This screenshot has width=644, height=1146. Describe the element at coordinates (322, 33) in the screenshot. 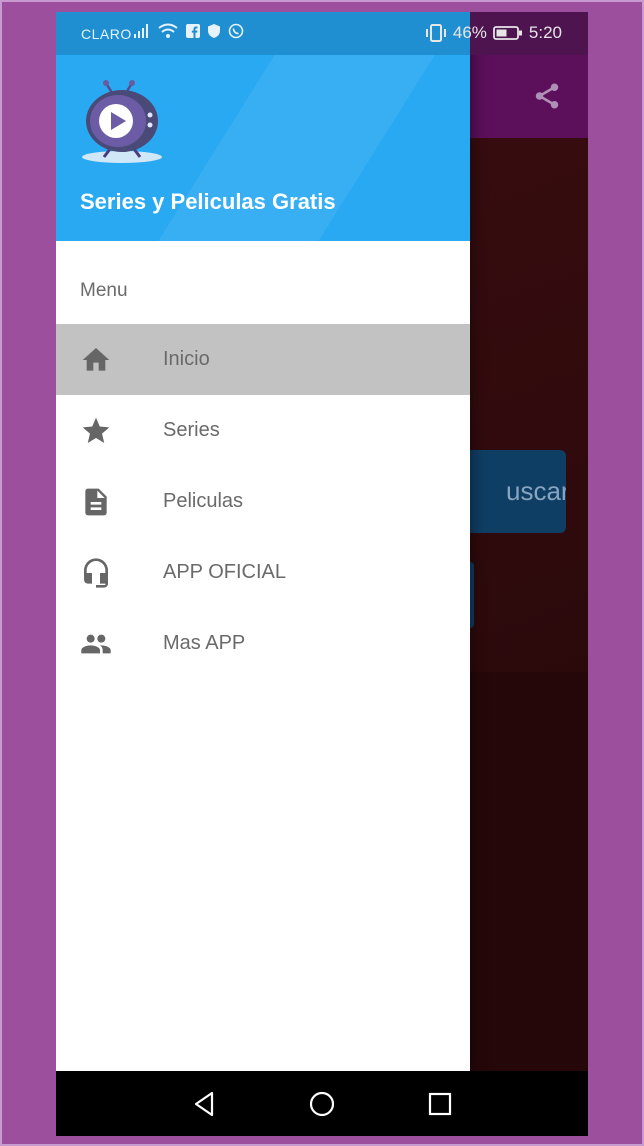

I see `status-bar: CLARO 46% 5:20` at that location.